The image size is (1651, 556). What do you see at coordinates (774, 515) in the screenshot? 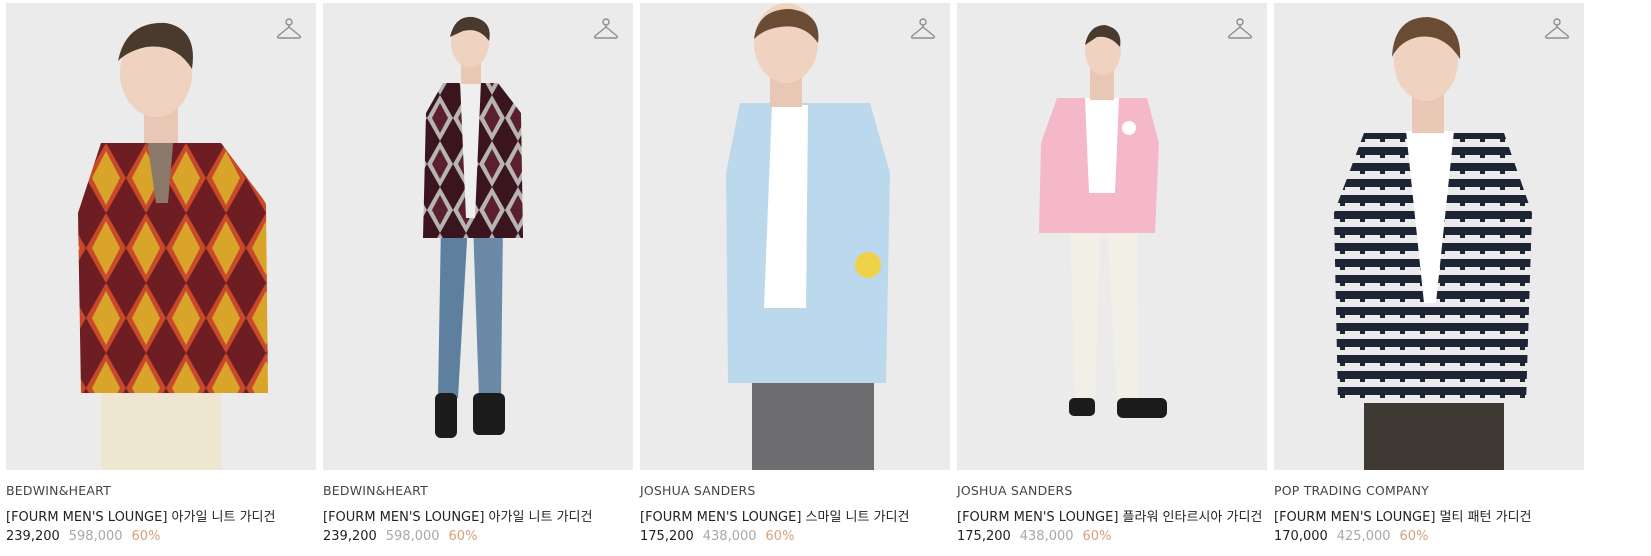
I see `product-name: [FOURM MEN'S LOUNGE] 스마일 니트 가디건` at bounding box center [774, 515].